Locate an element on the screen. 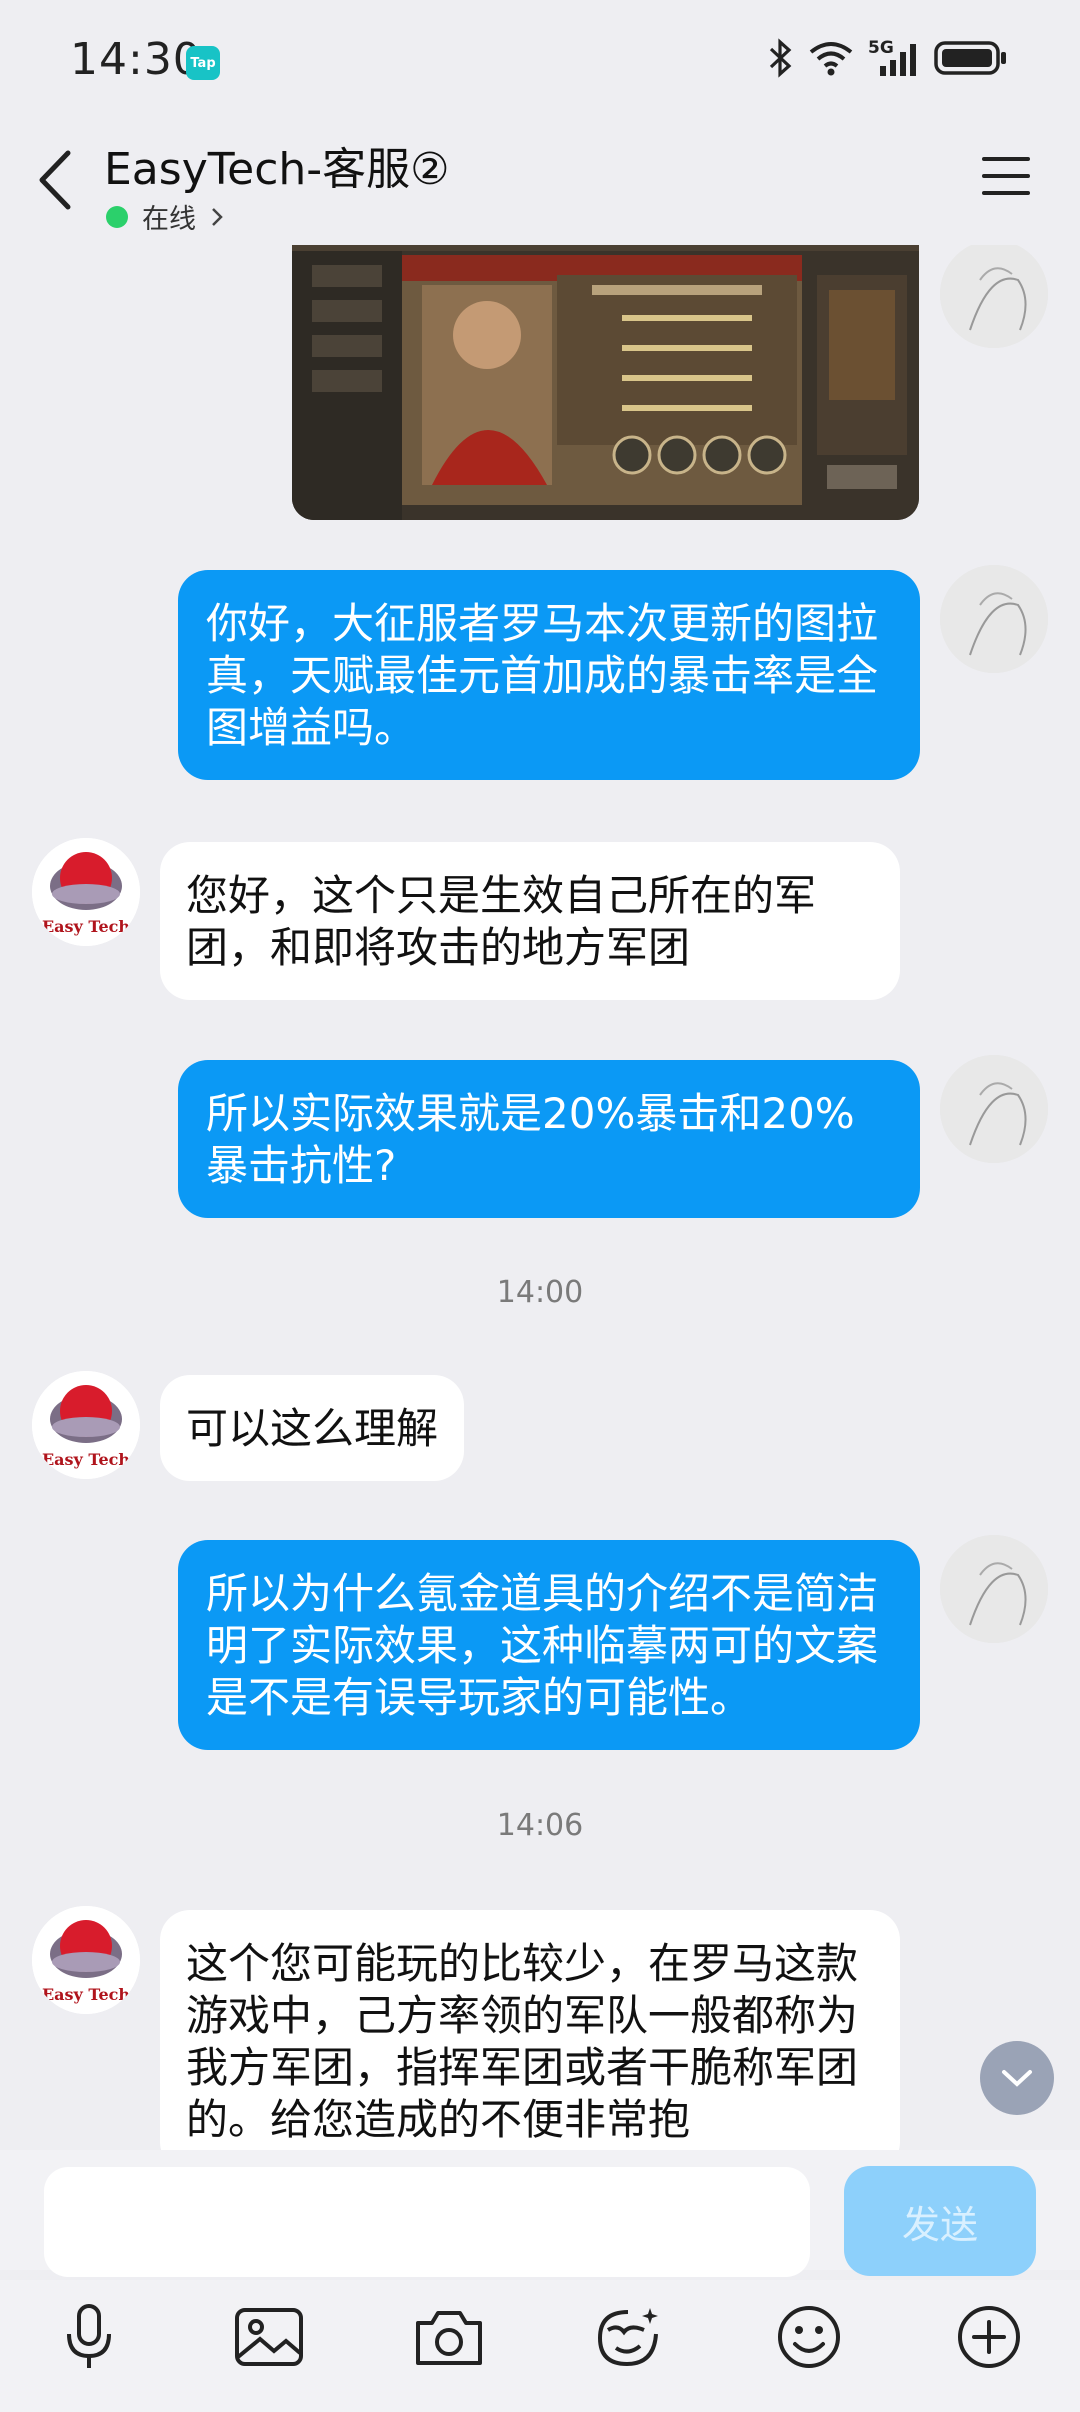 This screenshot has width=1080, height=2412. plus-icon is located at coordinates (989, 2337).